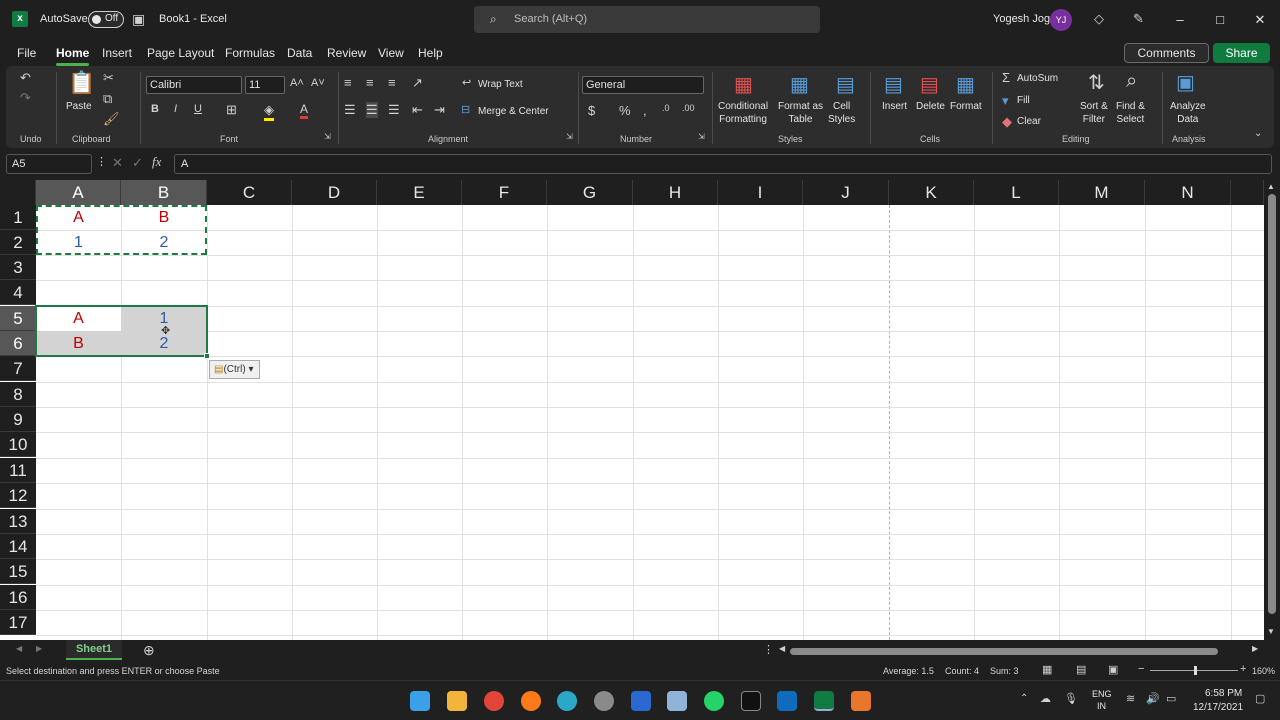  Describe the element at coordinates (714, 701) in the screenshot. I see `whatsapp-icon` at that location.